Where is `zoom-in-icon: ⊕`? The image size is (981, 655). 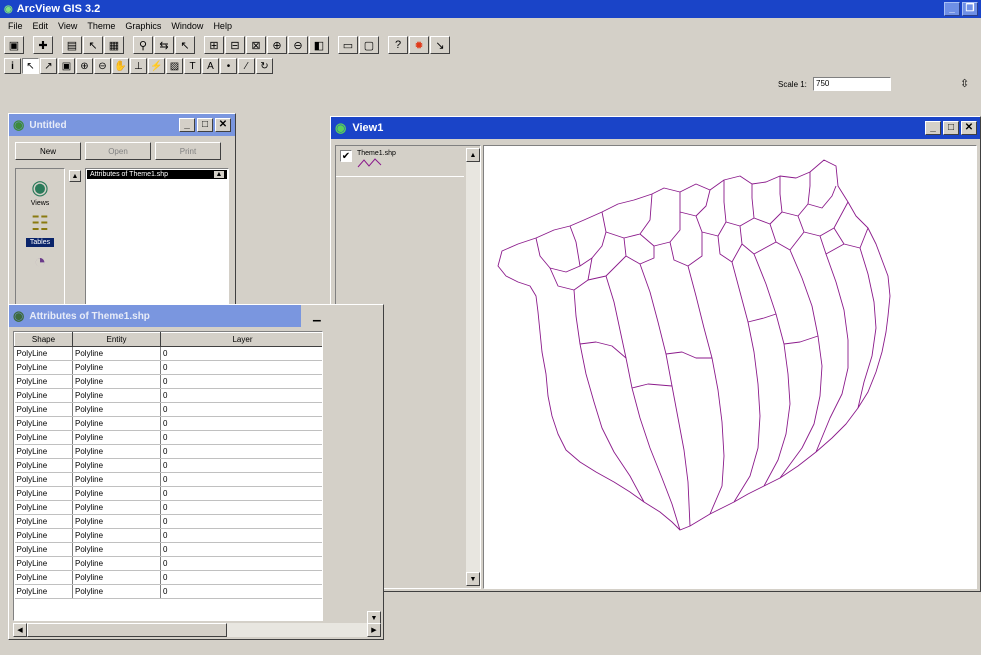
zoom-in-icon: ⊕ is located at coordinates (277, 45).